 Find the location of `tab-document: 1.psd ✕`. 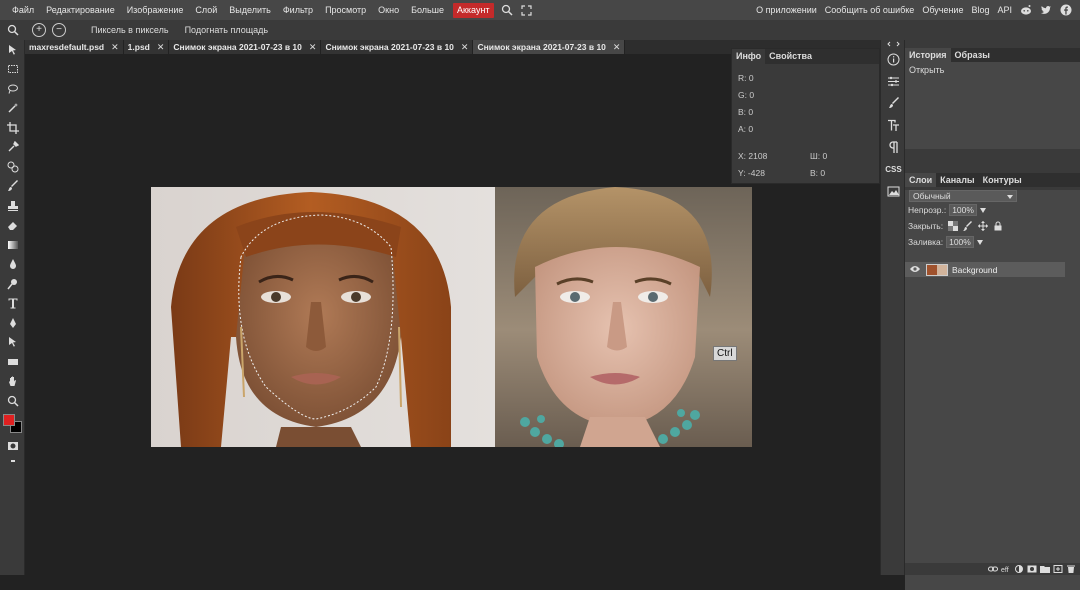

tab-document: 1.psd ✕ is located at coordinates (146, 47).